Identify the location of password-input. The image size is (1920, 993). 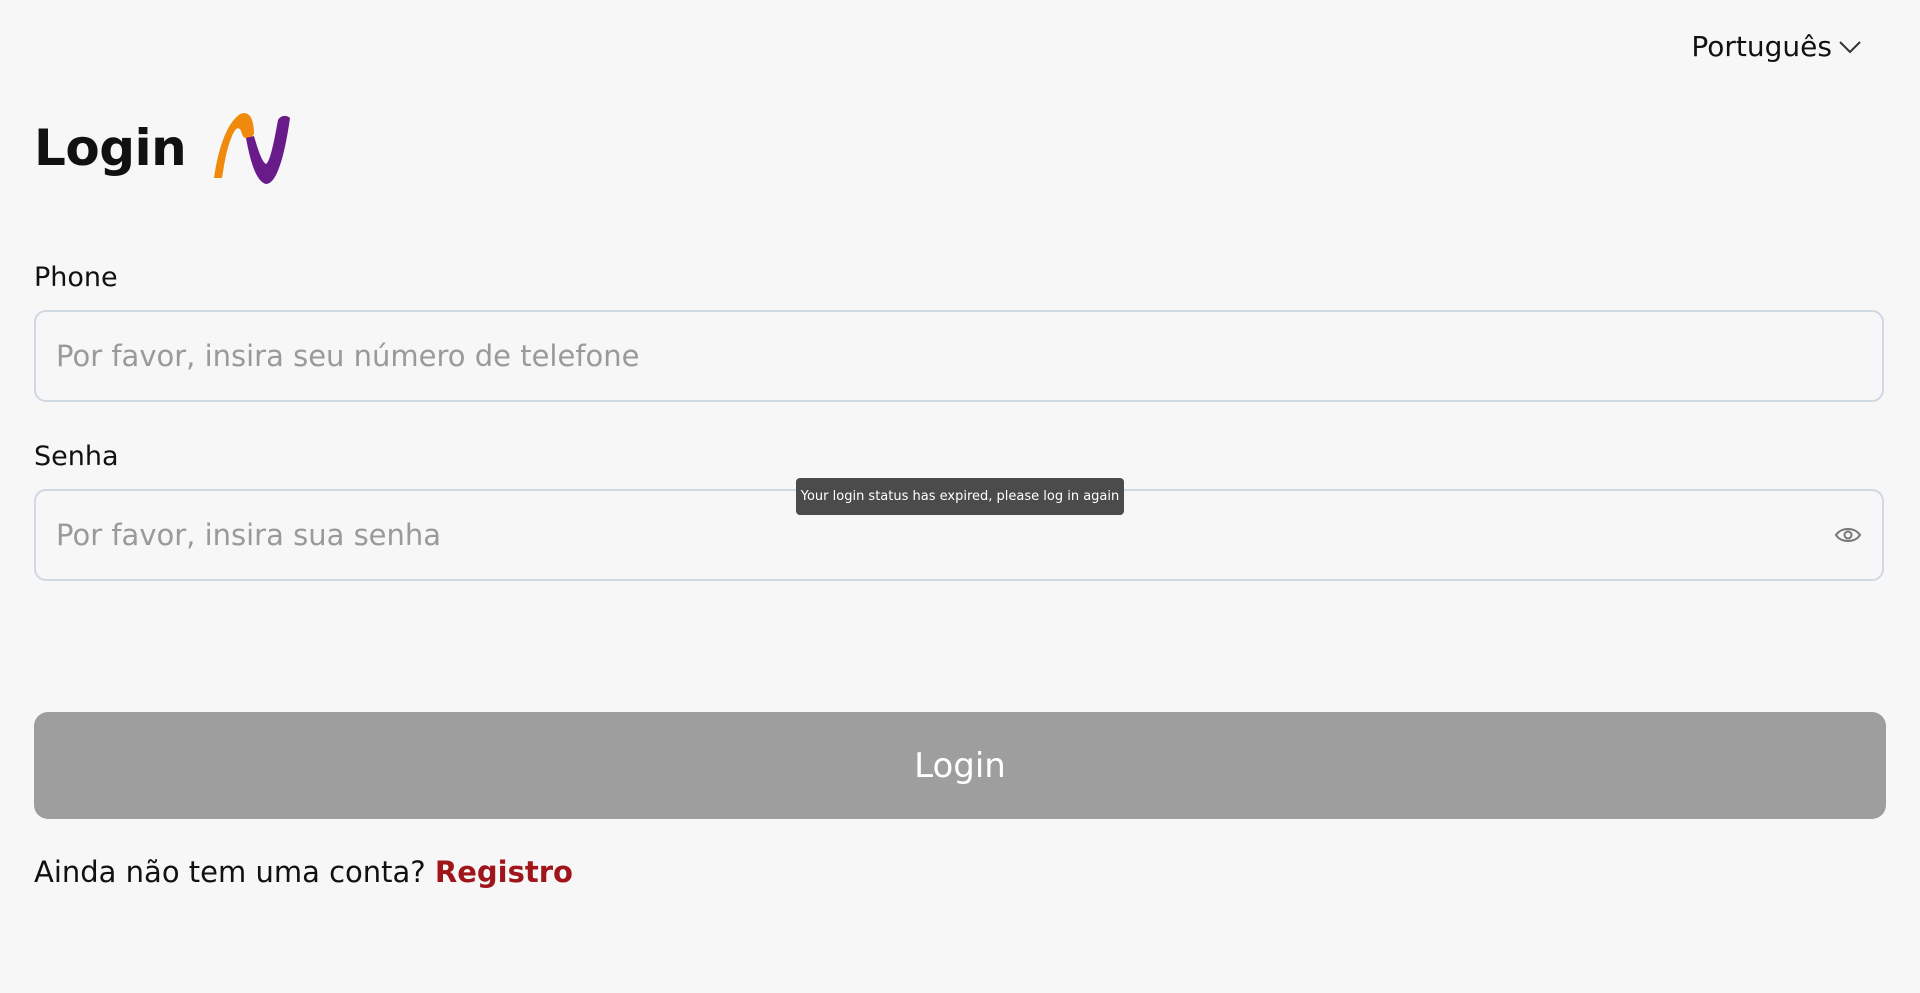
(943, 535).